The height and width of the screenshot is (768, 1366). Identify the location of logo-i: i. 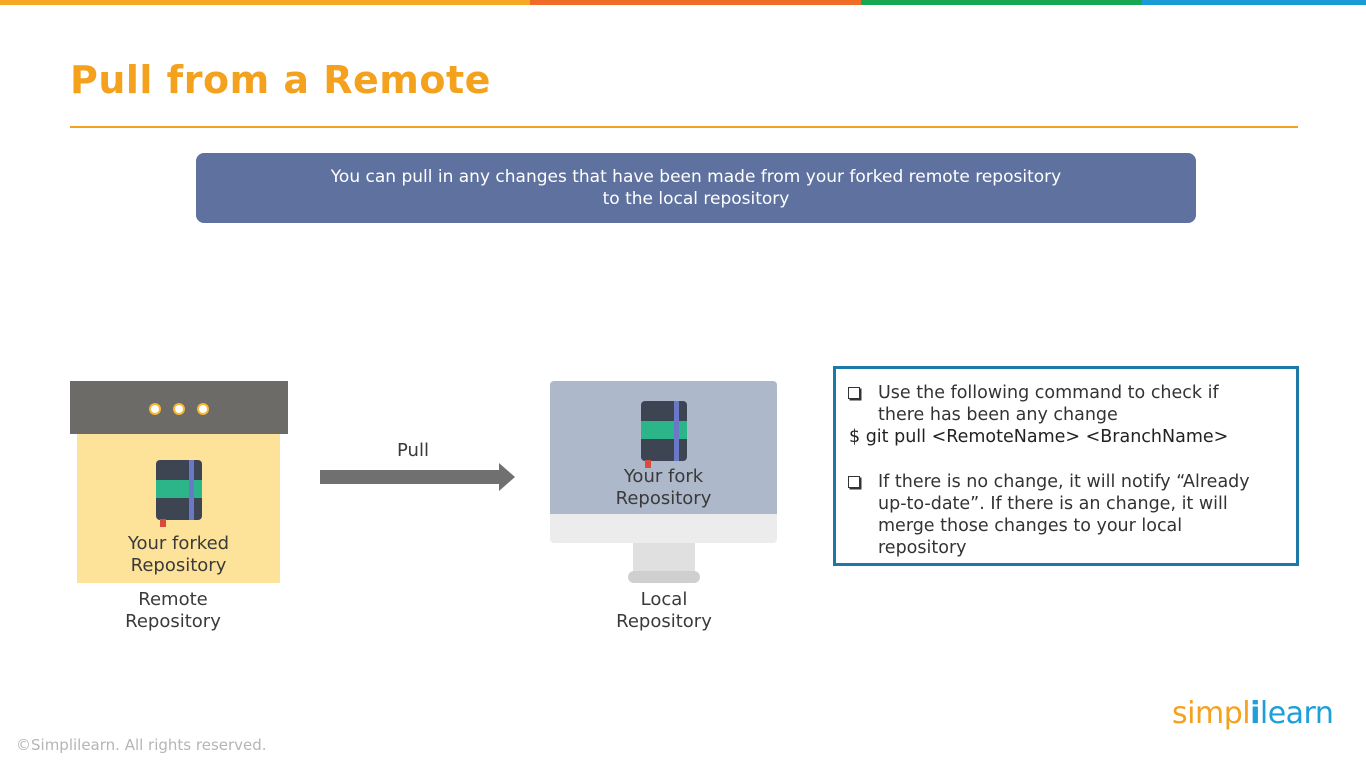
(1255, 713).